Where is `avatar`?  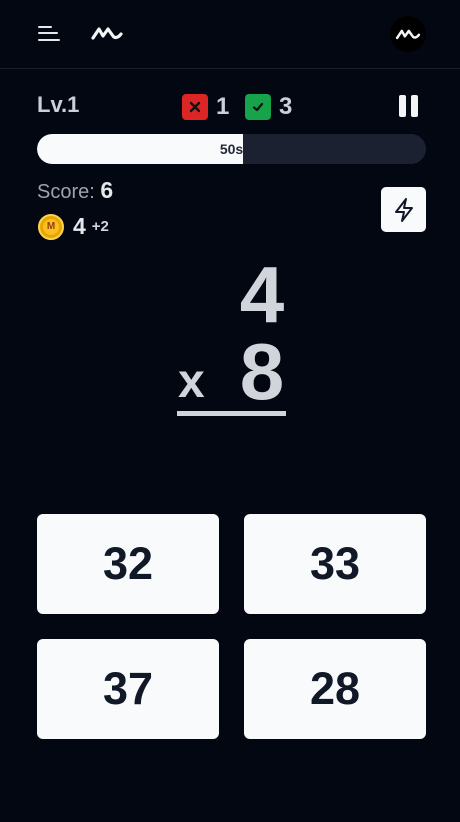 avatar is located at coordinates (408, 34).